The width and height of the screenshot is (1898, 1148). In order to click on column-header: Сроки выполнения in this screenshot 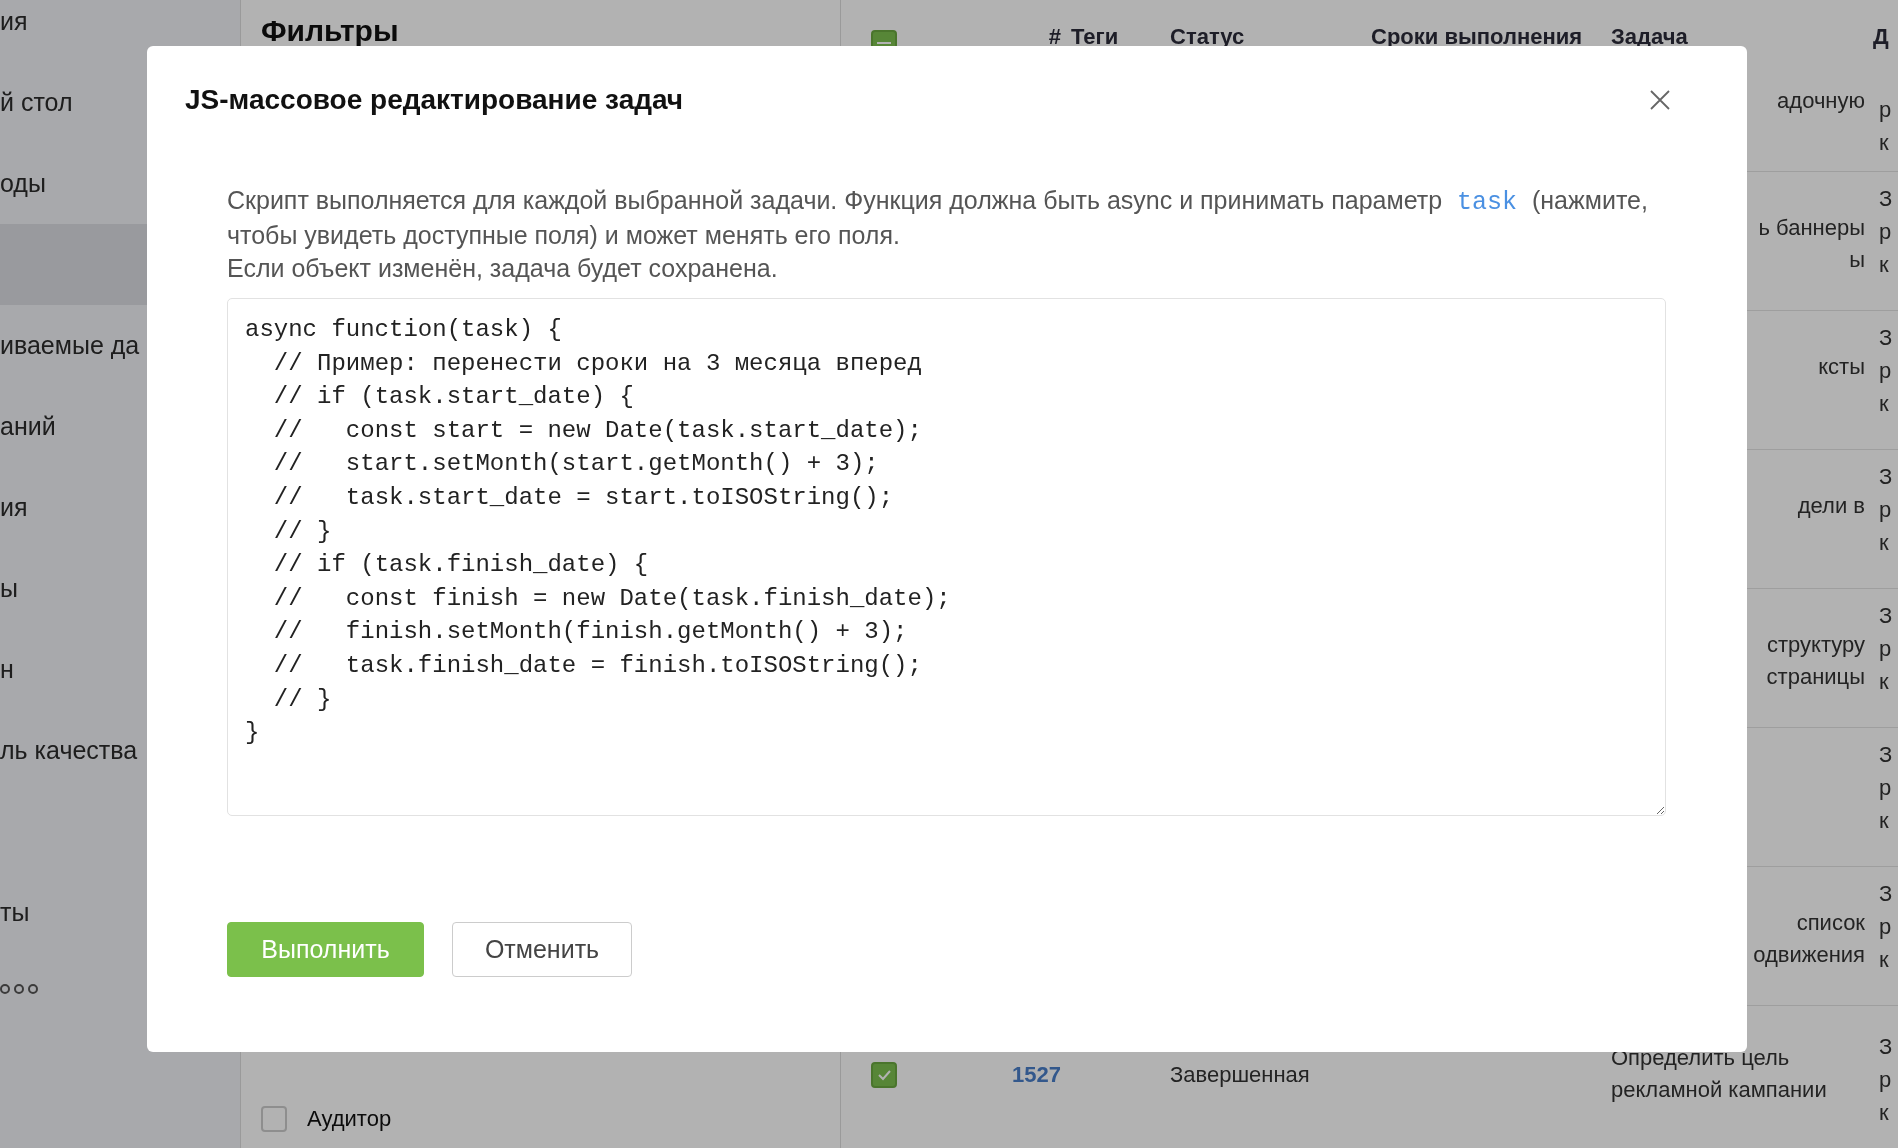, I will do `click(1491, 37)`.